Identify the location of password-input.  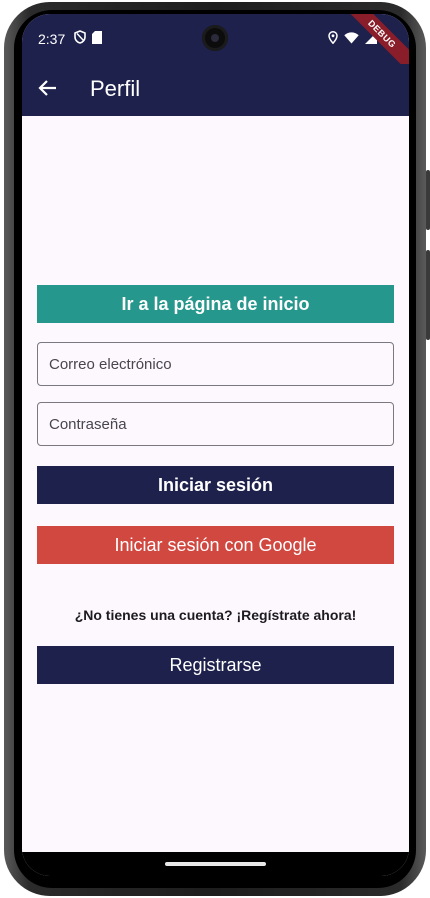
(215, 424).